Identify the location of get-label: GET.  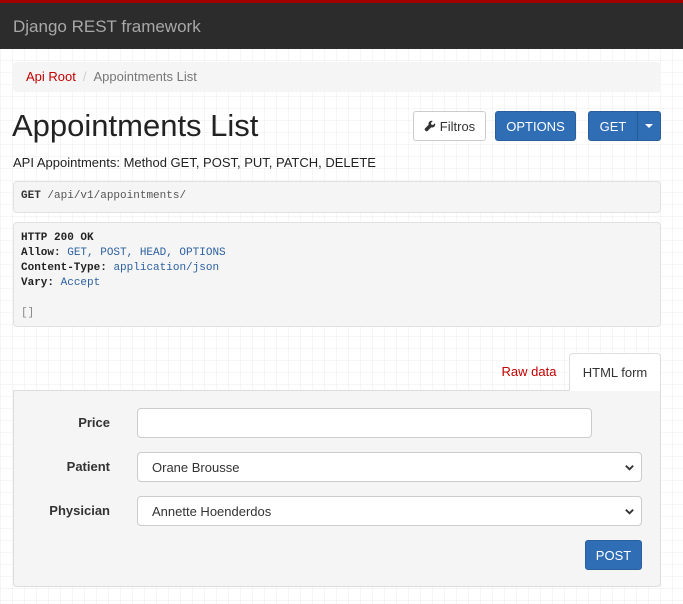
(613, 126).